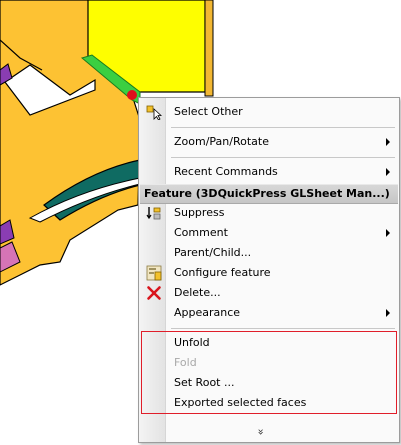 This screenshot has width=401, height=445. I want to click on menu-item-suppress: Suppress, so click(269, 213).